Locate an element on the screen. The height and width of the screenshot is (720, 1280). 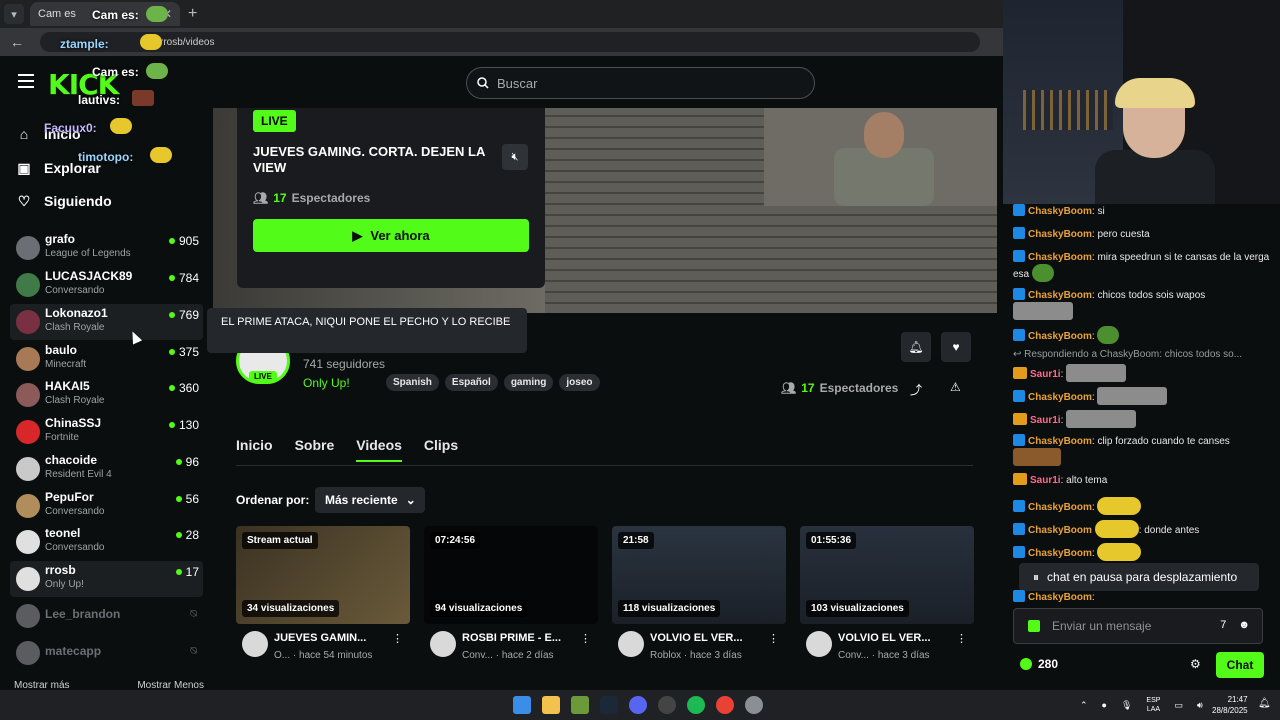
chat-message-input: Enviar un mensaje 7 ☻ is located at coordinates (1138, 626).